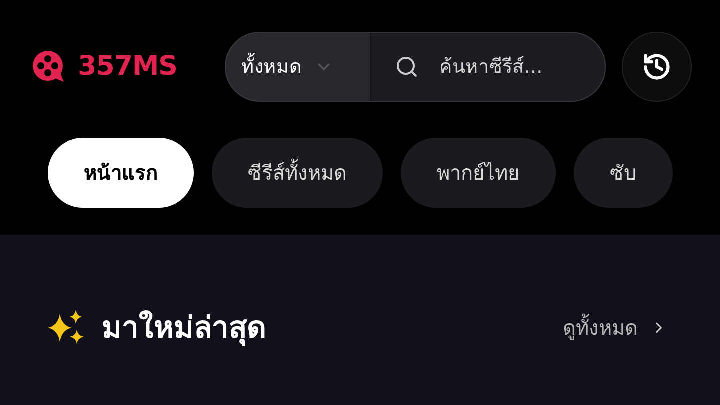 Image resolution: width=720 pixels, height=405 pixels. Describe the element at coordinates (128, 67) in the screenshot. I see `logo-text: 357MS` at that location.